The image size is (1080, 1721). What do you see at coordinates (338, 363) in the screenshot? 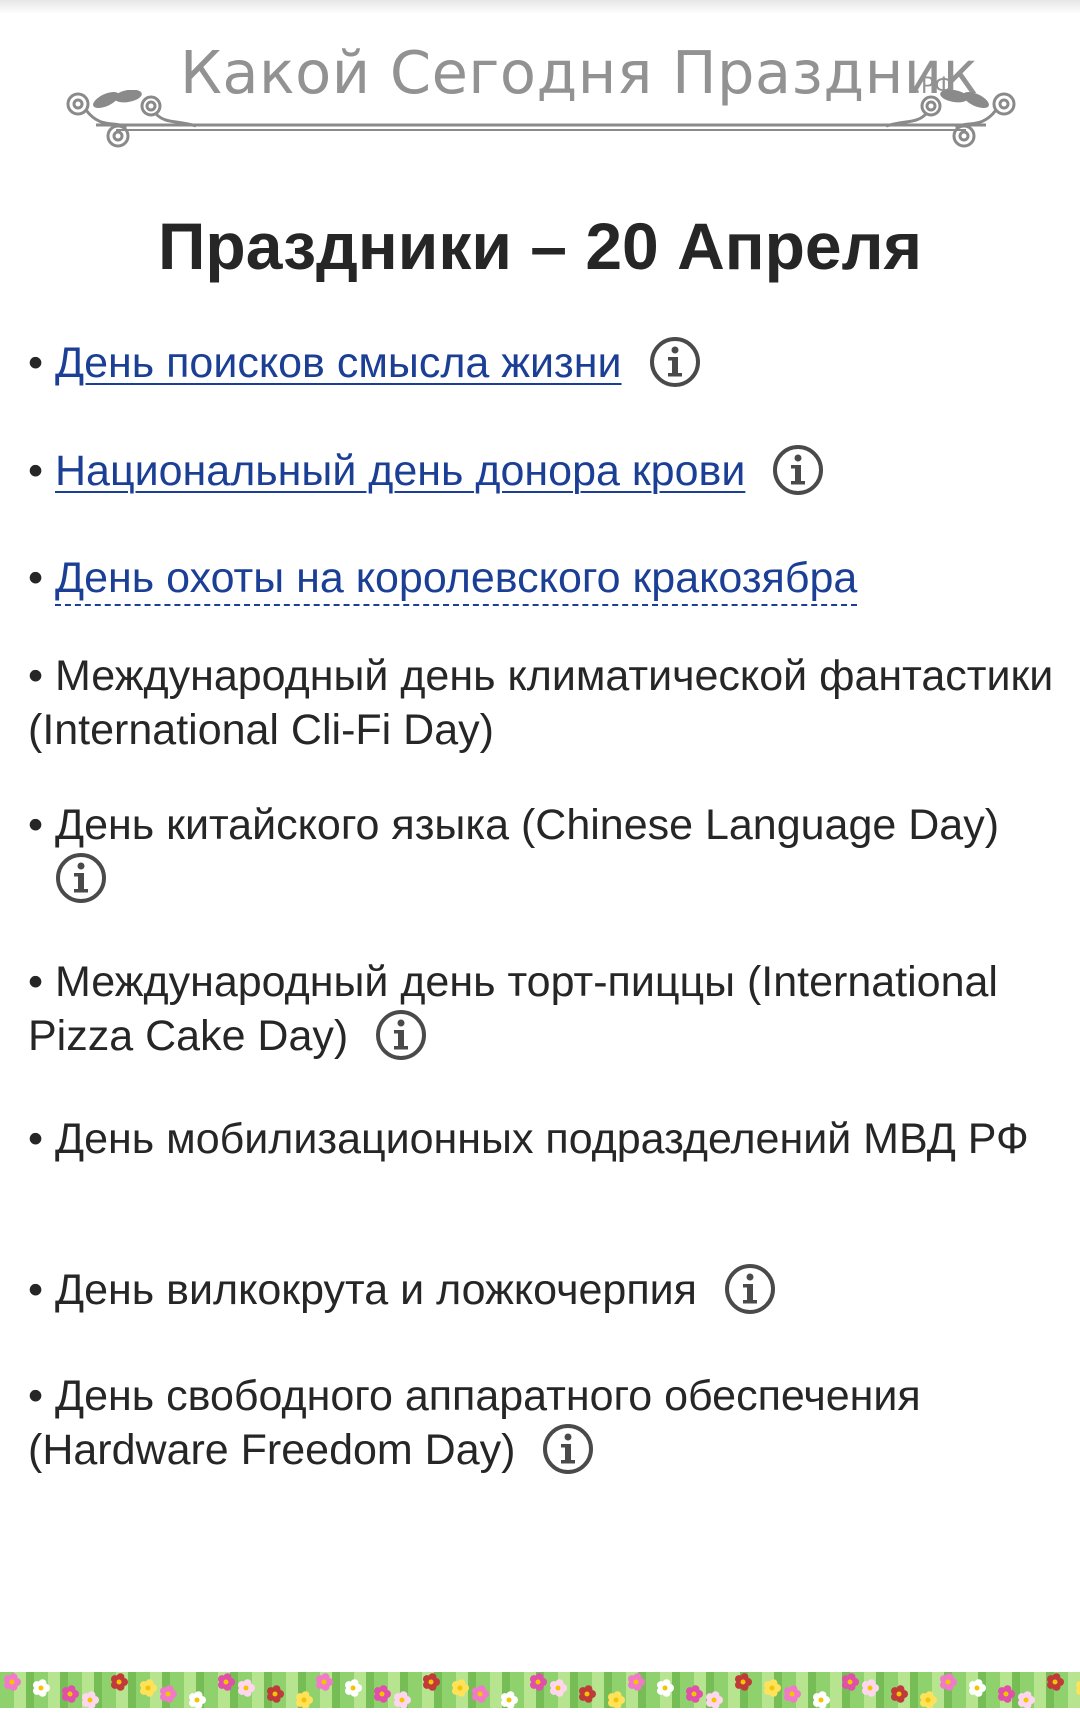
I see `holiday-link: День поисков смысла жизни` at bounding box center [338, 363].